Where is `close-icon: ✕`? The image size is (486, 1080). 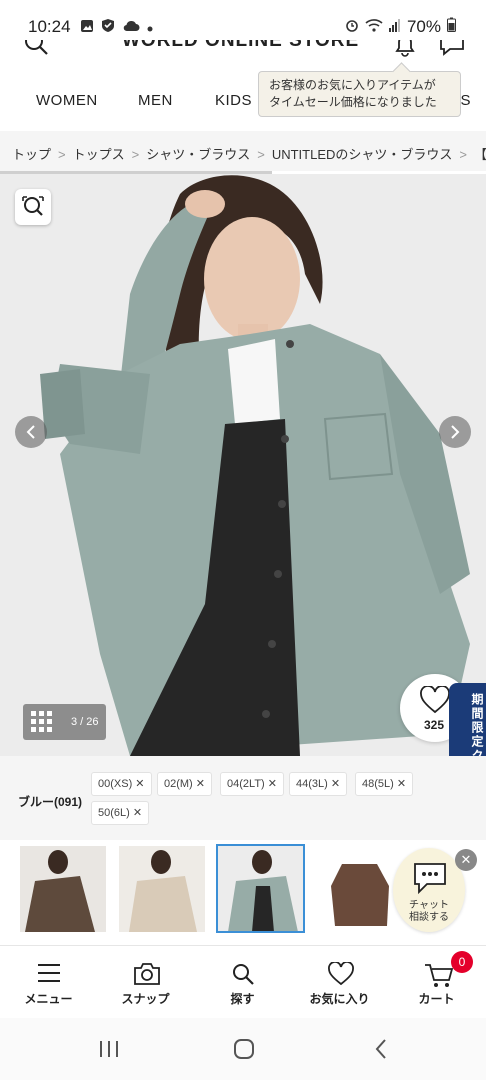
close-icon: ✕ is located at coordinates (466, 860).